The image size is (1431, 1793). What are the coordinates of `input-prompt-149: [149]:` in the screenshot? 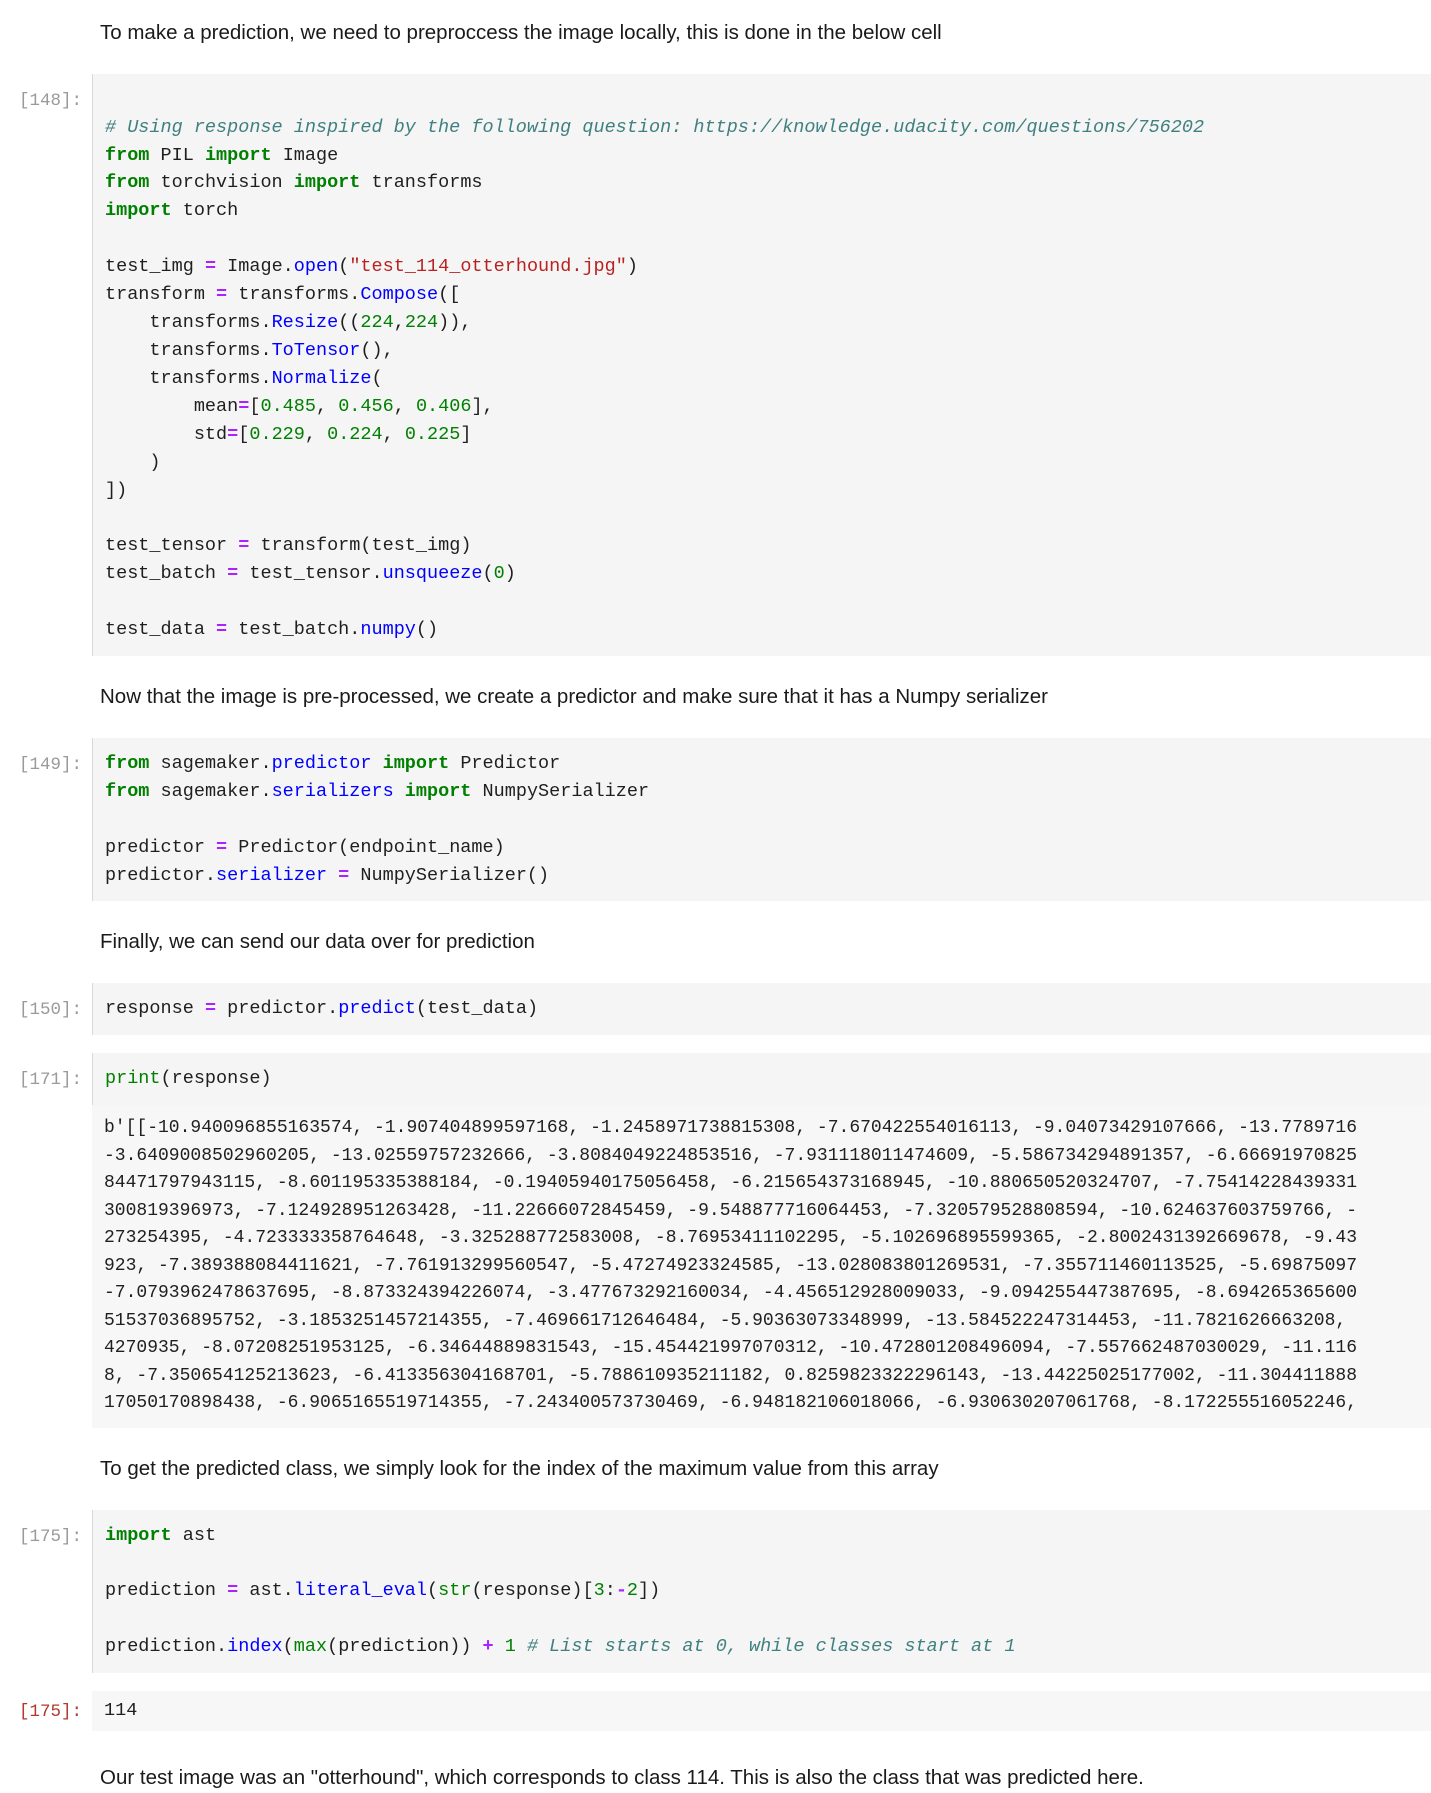 It's located at (50, 764).